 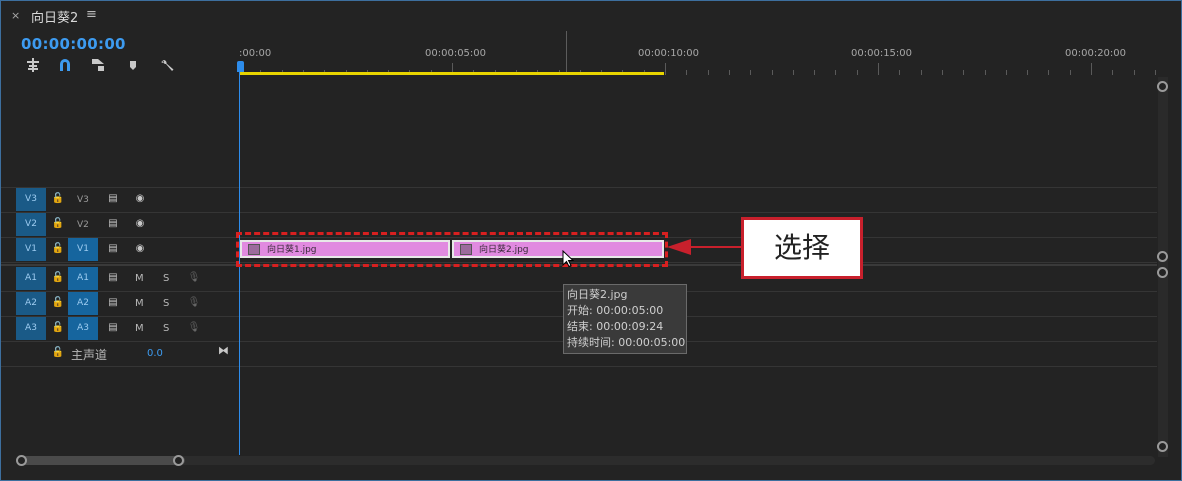 What do you see at coordinates (31, 328) in the screenshot?
I see `source-patch-a3: A3` at bounding box center [31, 328].